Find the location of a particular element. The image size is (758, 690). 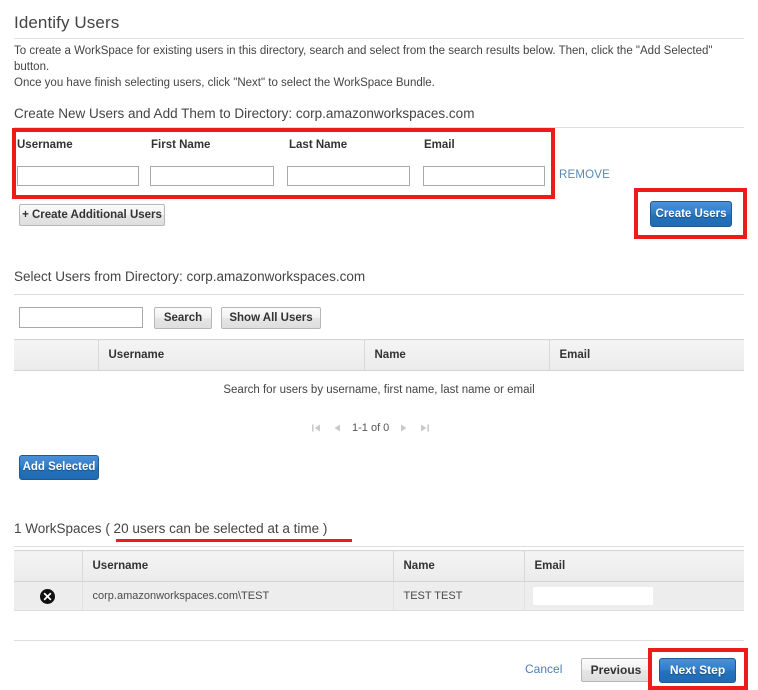

workspaces-col-action is located at coordinates (48, 566).